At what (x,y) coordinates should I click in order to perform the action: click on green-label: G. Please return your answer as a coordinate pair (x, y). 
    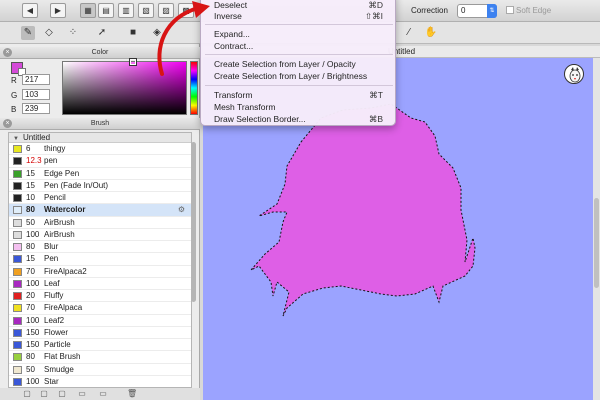
    Looking at the image, I should click on (14, 95).